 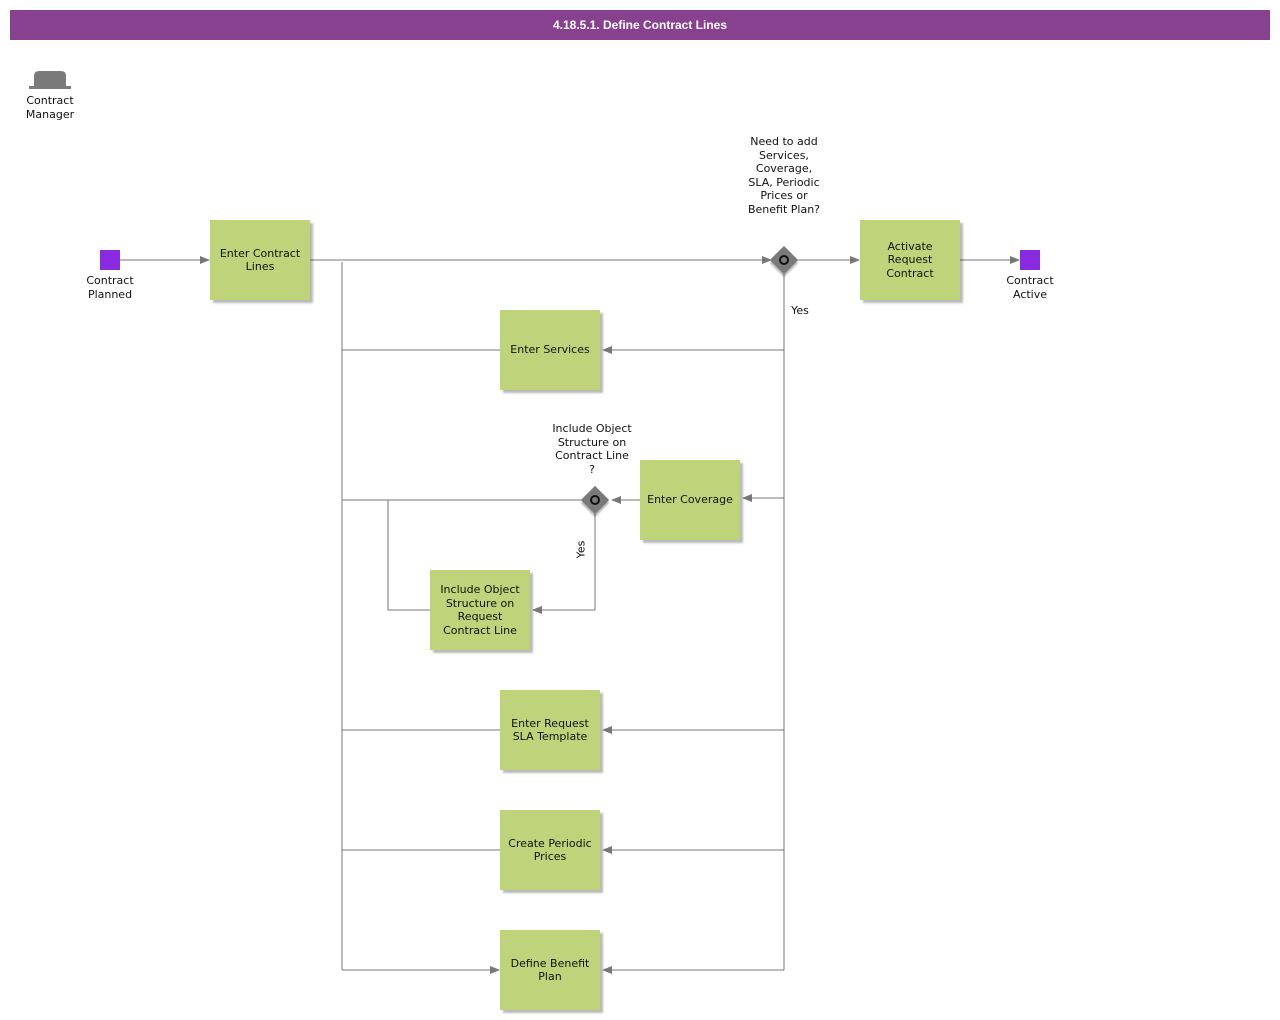 What do you see at coordinates (1030, 287) in the screenshot?
I see `end-event-label: Contract Active` at bounding box center [1030, 287].